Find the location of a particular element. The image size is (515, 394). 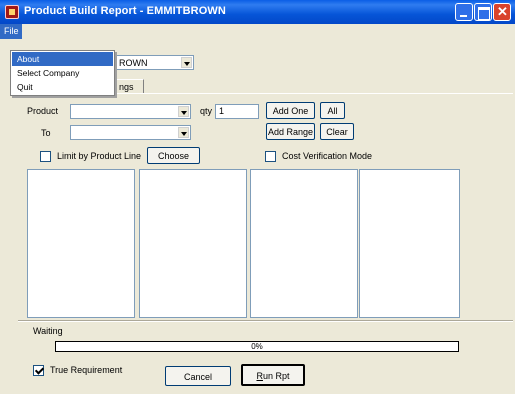

tab-label: ngs is located at coordinates (126, 87).